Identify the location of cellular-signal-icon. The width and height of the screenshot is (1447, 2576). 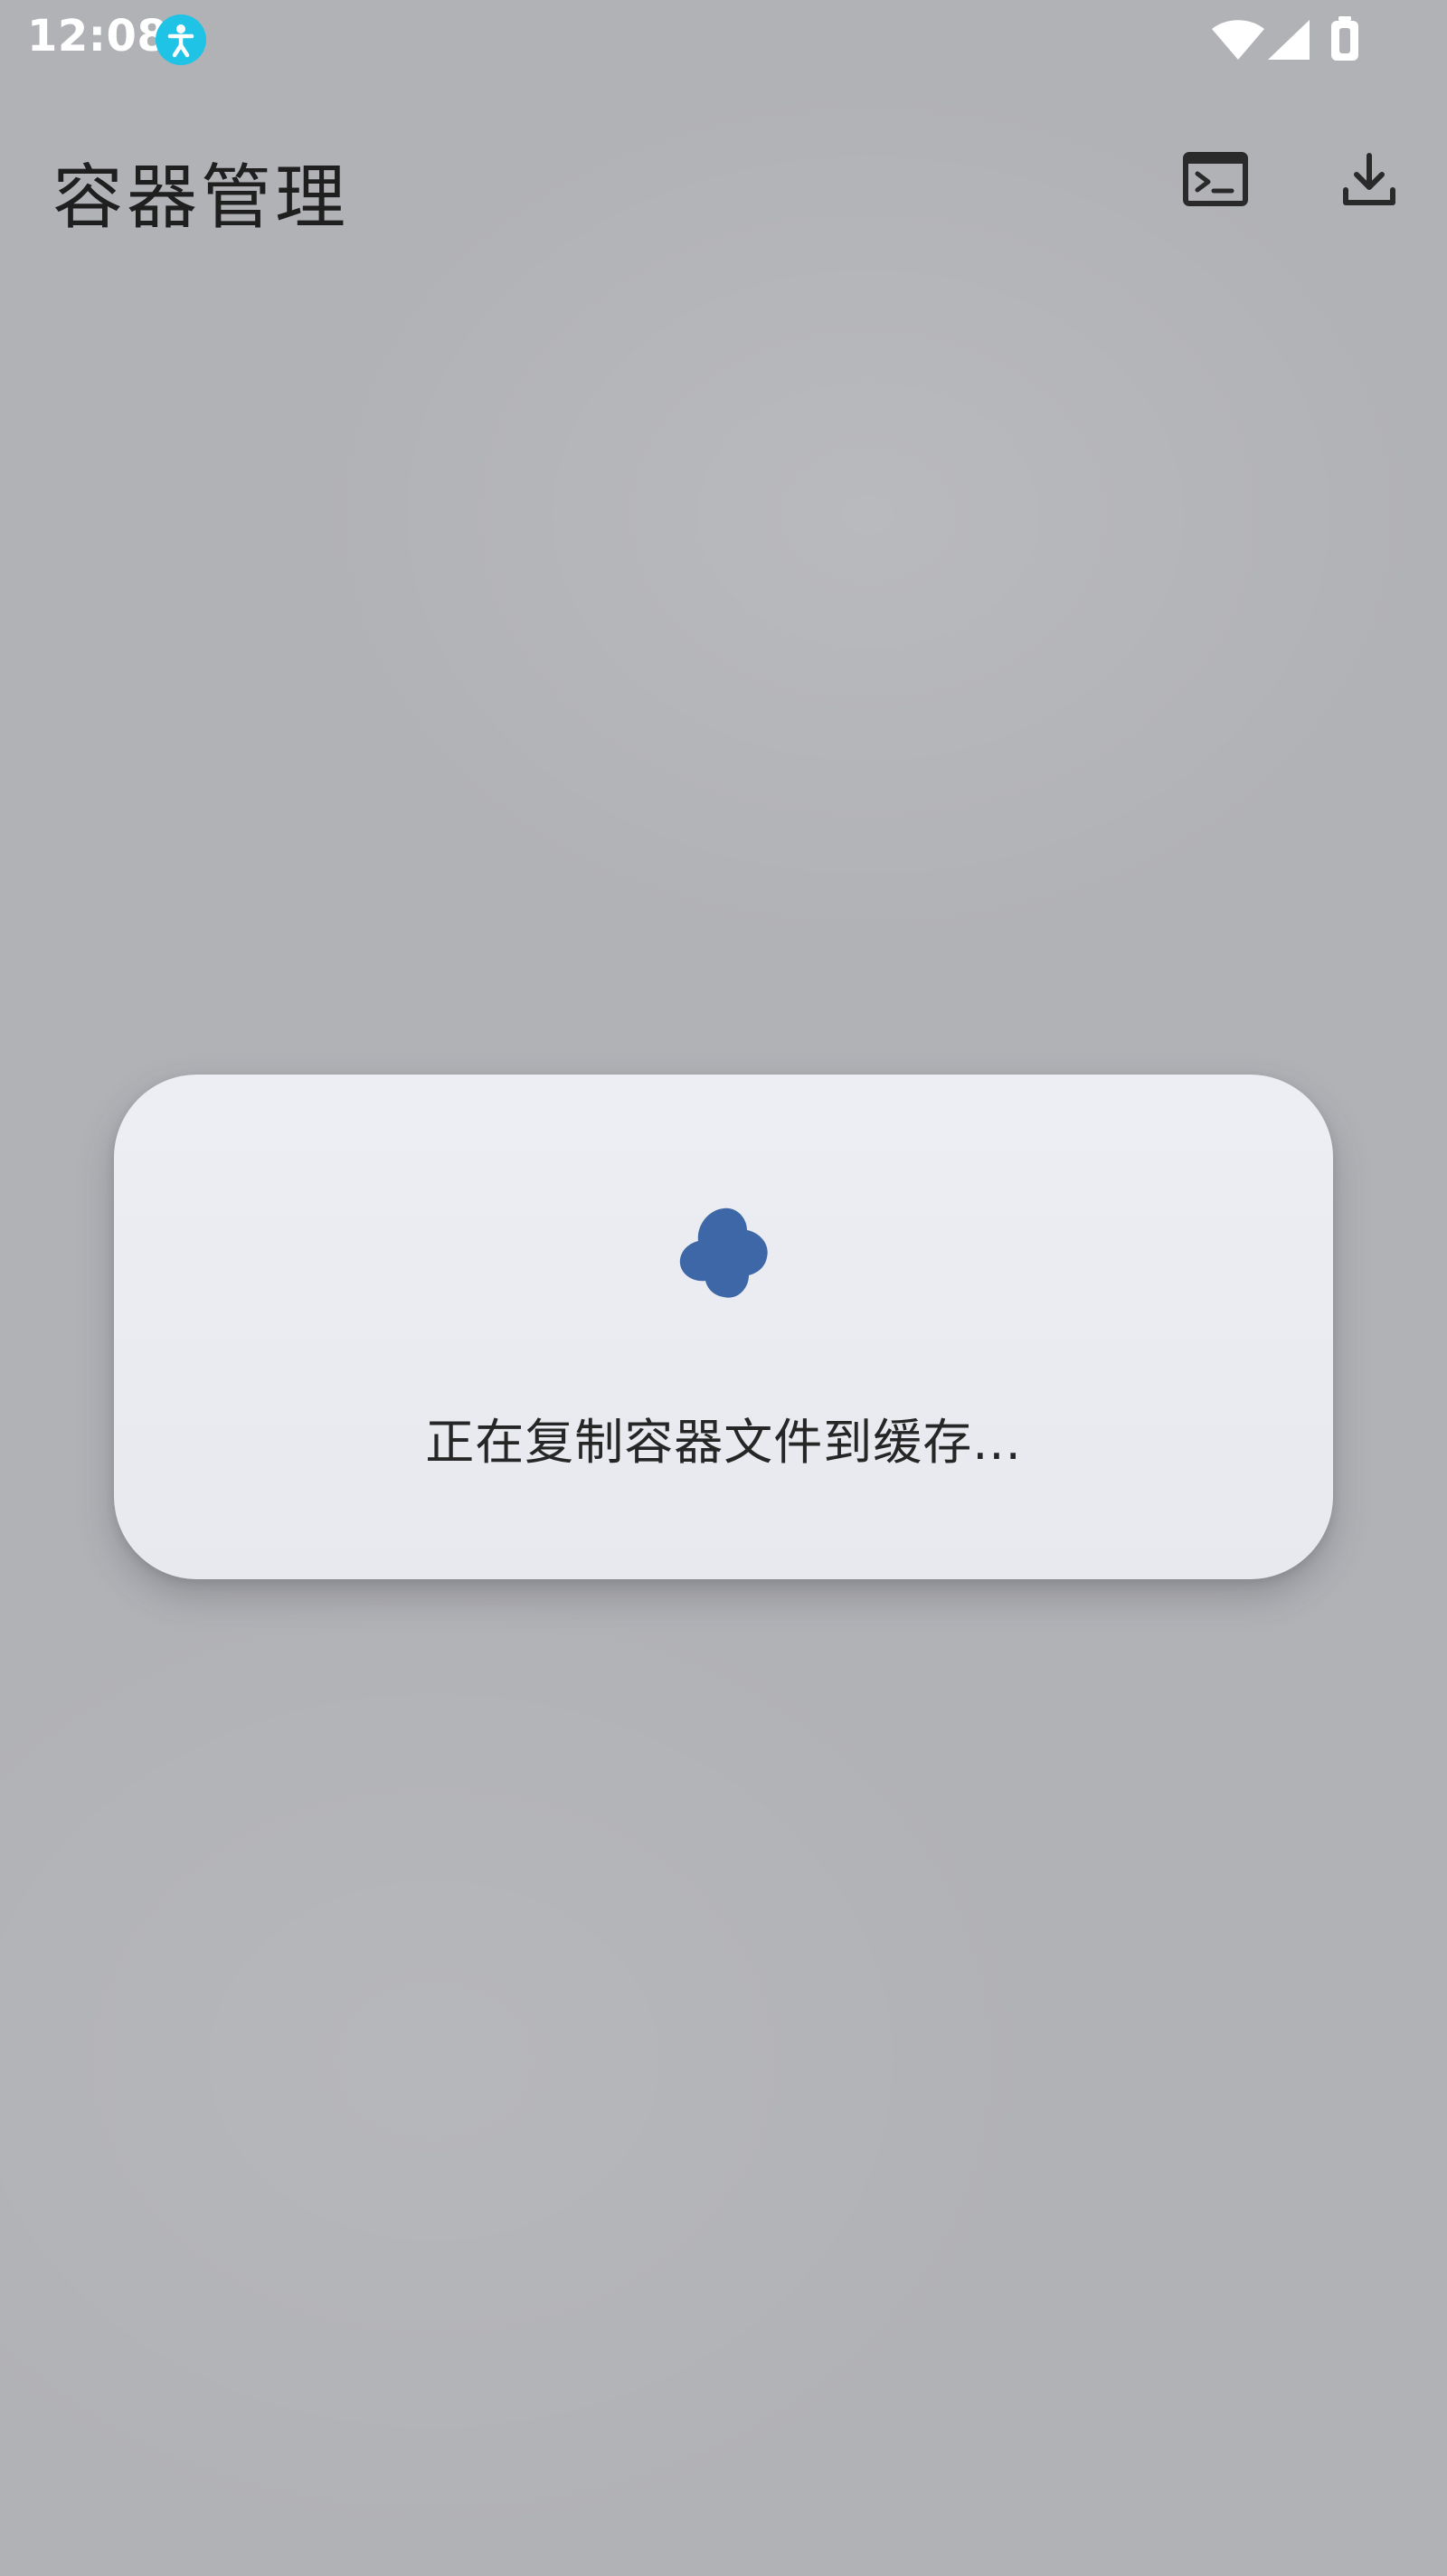
(1289, 41).